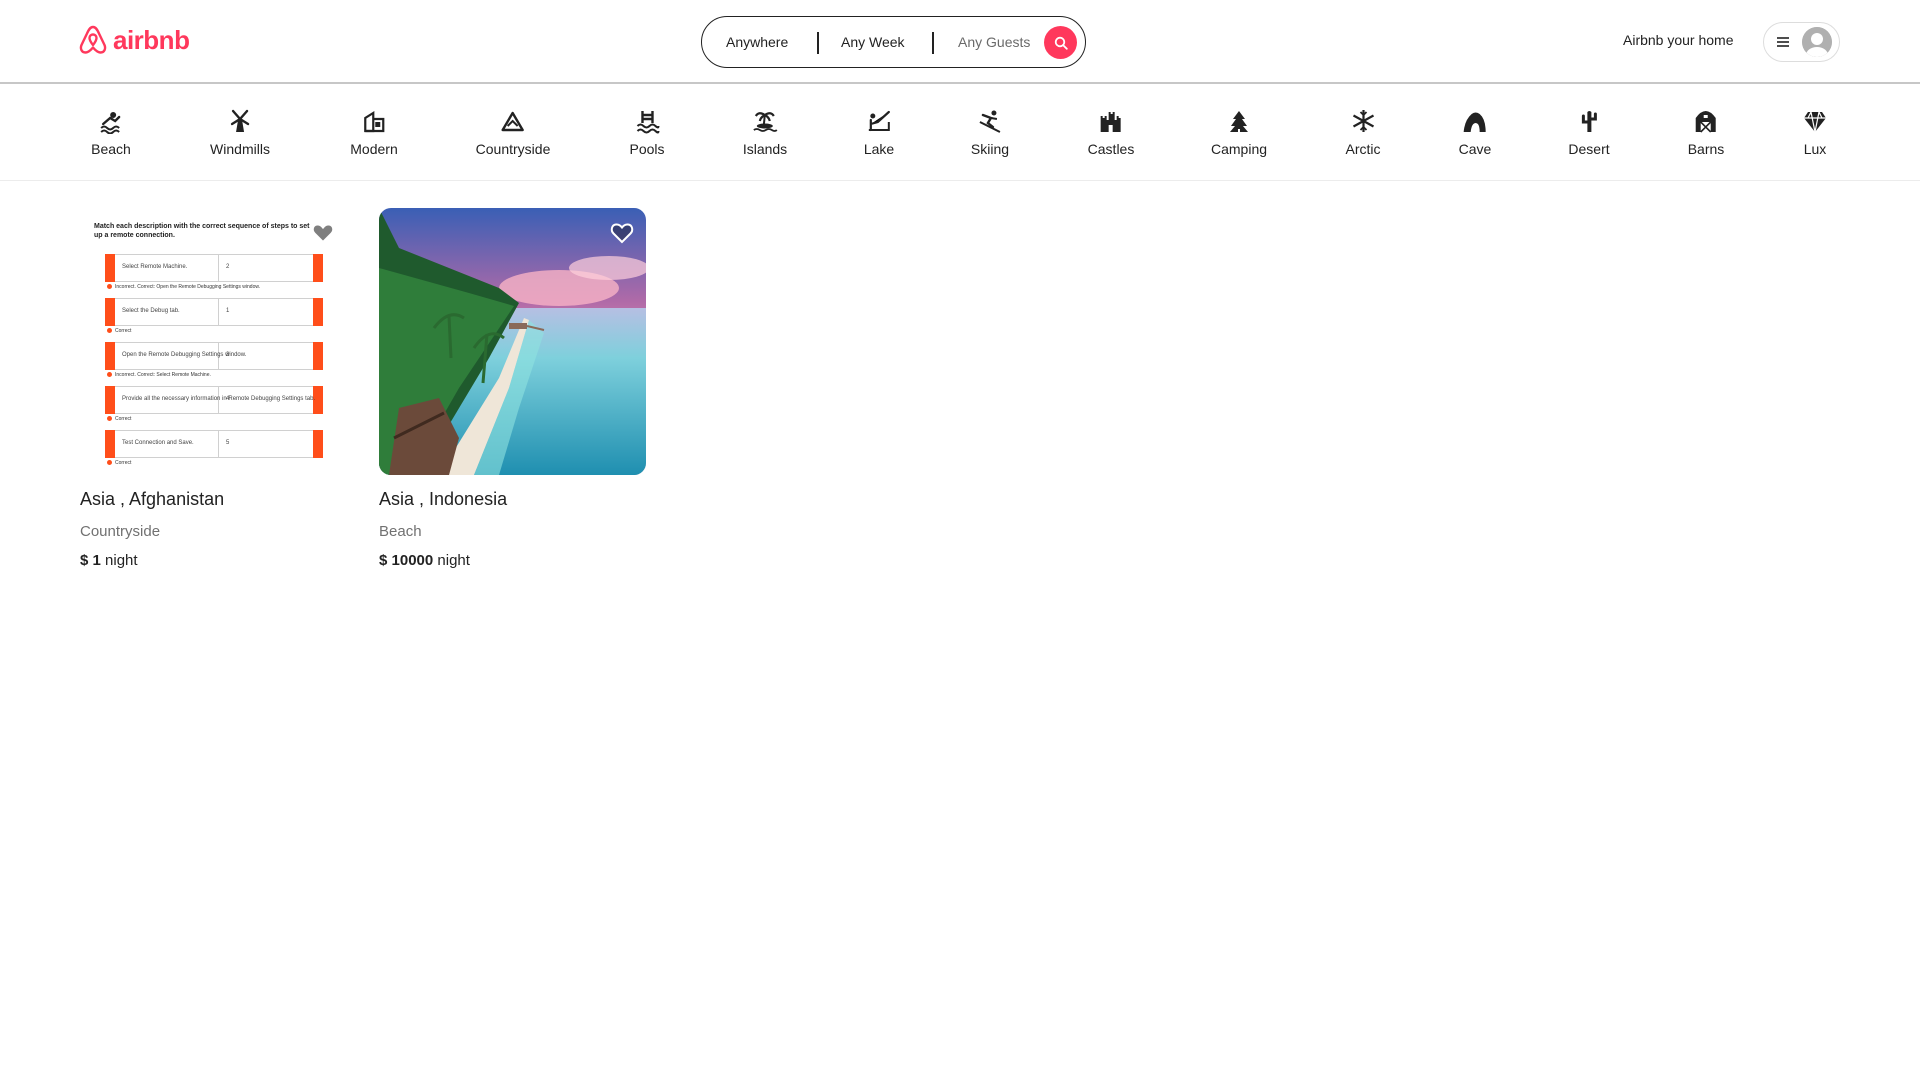  I want to click on listing-category: Countryside, so click(120, 531).